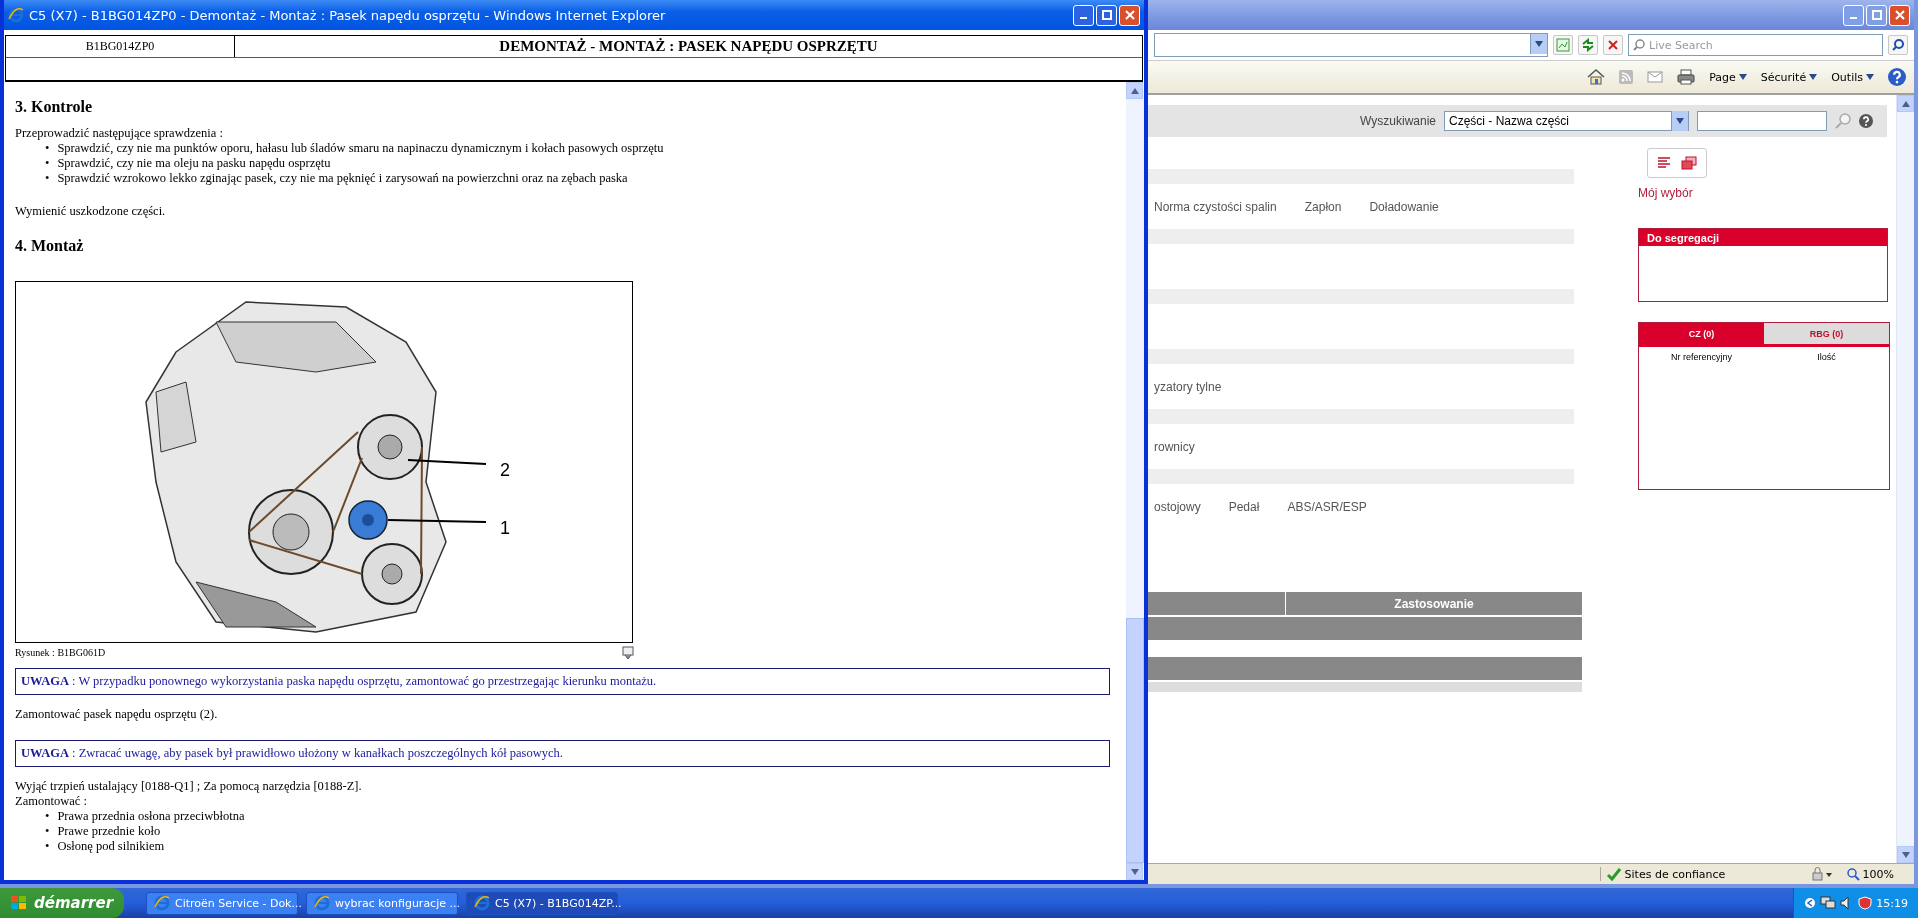 The width and height of the screenshot is (1918, 918). What do you see at coordinates (1434, 604) in the screenshot?
I see `column-header: Zastosowanie` at bounding box center [1434, 604].